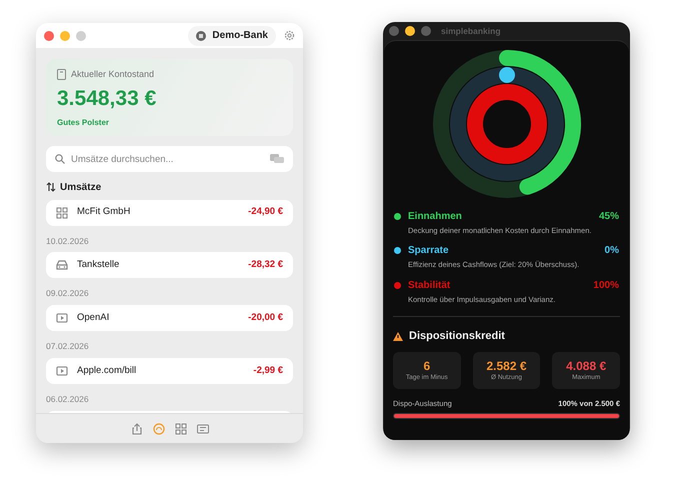 Image resolution: width=700 pixels, height=491 pixels. What do you see at coordinates (265, 212) in the screenshot?
I see `transaction-amount: -24,90 €` at bounding box center [265, 212].